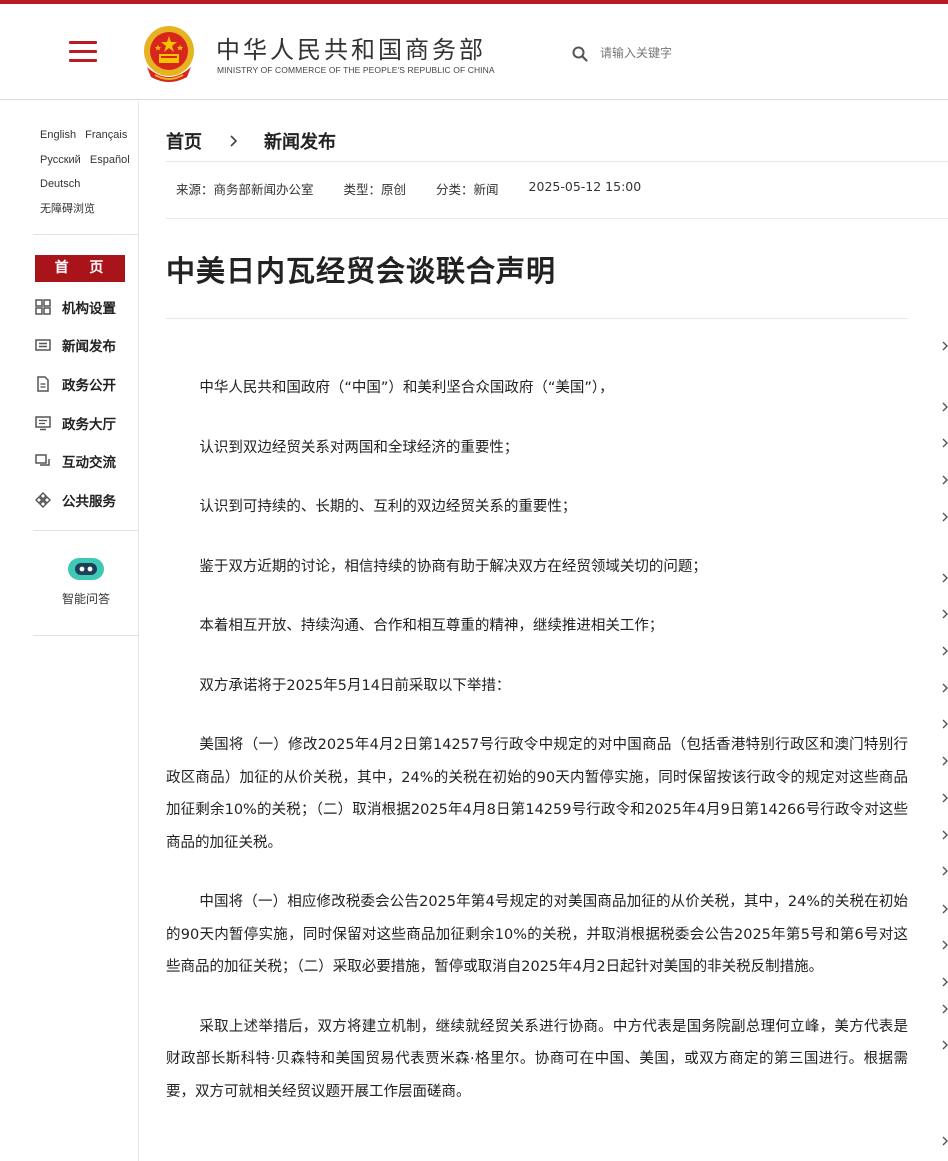 The height and width of the screenshot is (1161, 948). I want to click on sidebar-item-interaction: 互动交流, so click(75, 461).